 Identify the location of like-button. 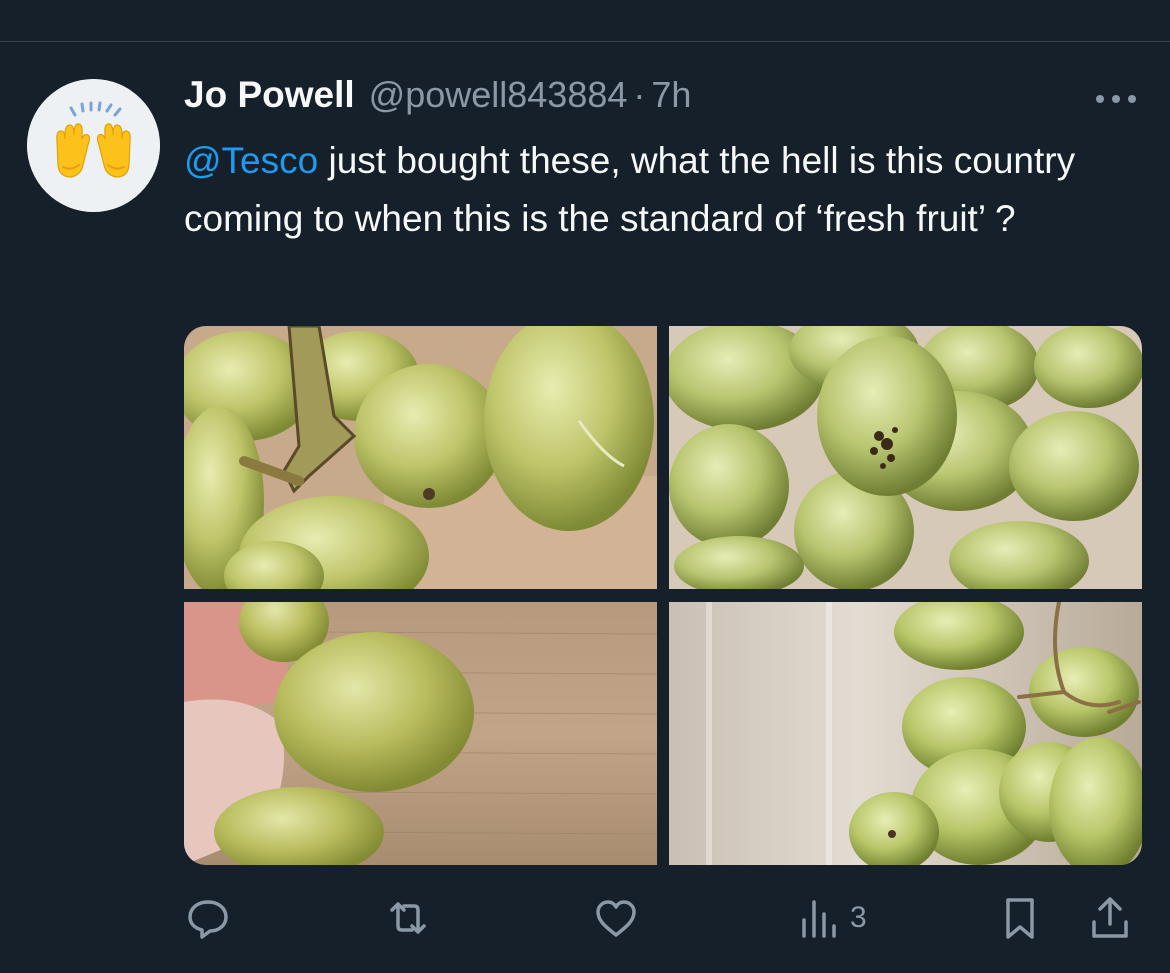
(616, 918).